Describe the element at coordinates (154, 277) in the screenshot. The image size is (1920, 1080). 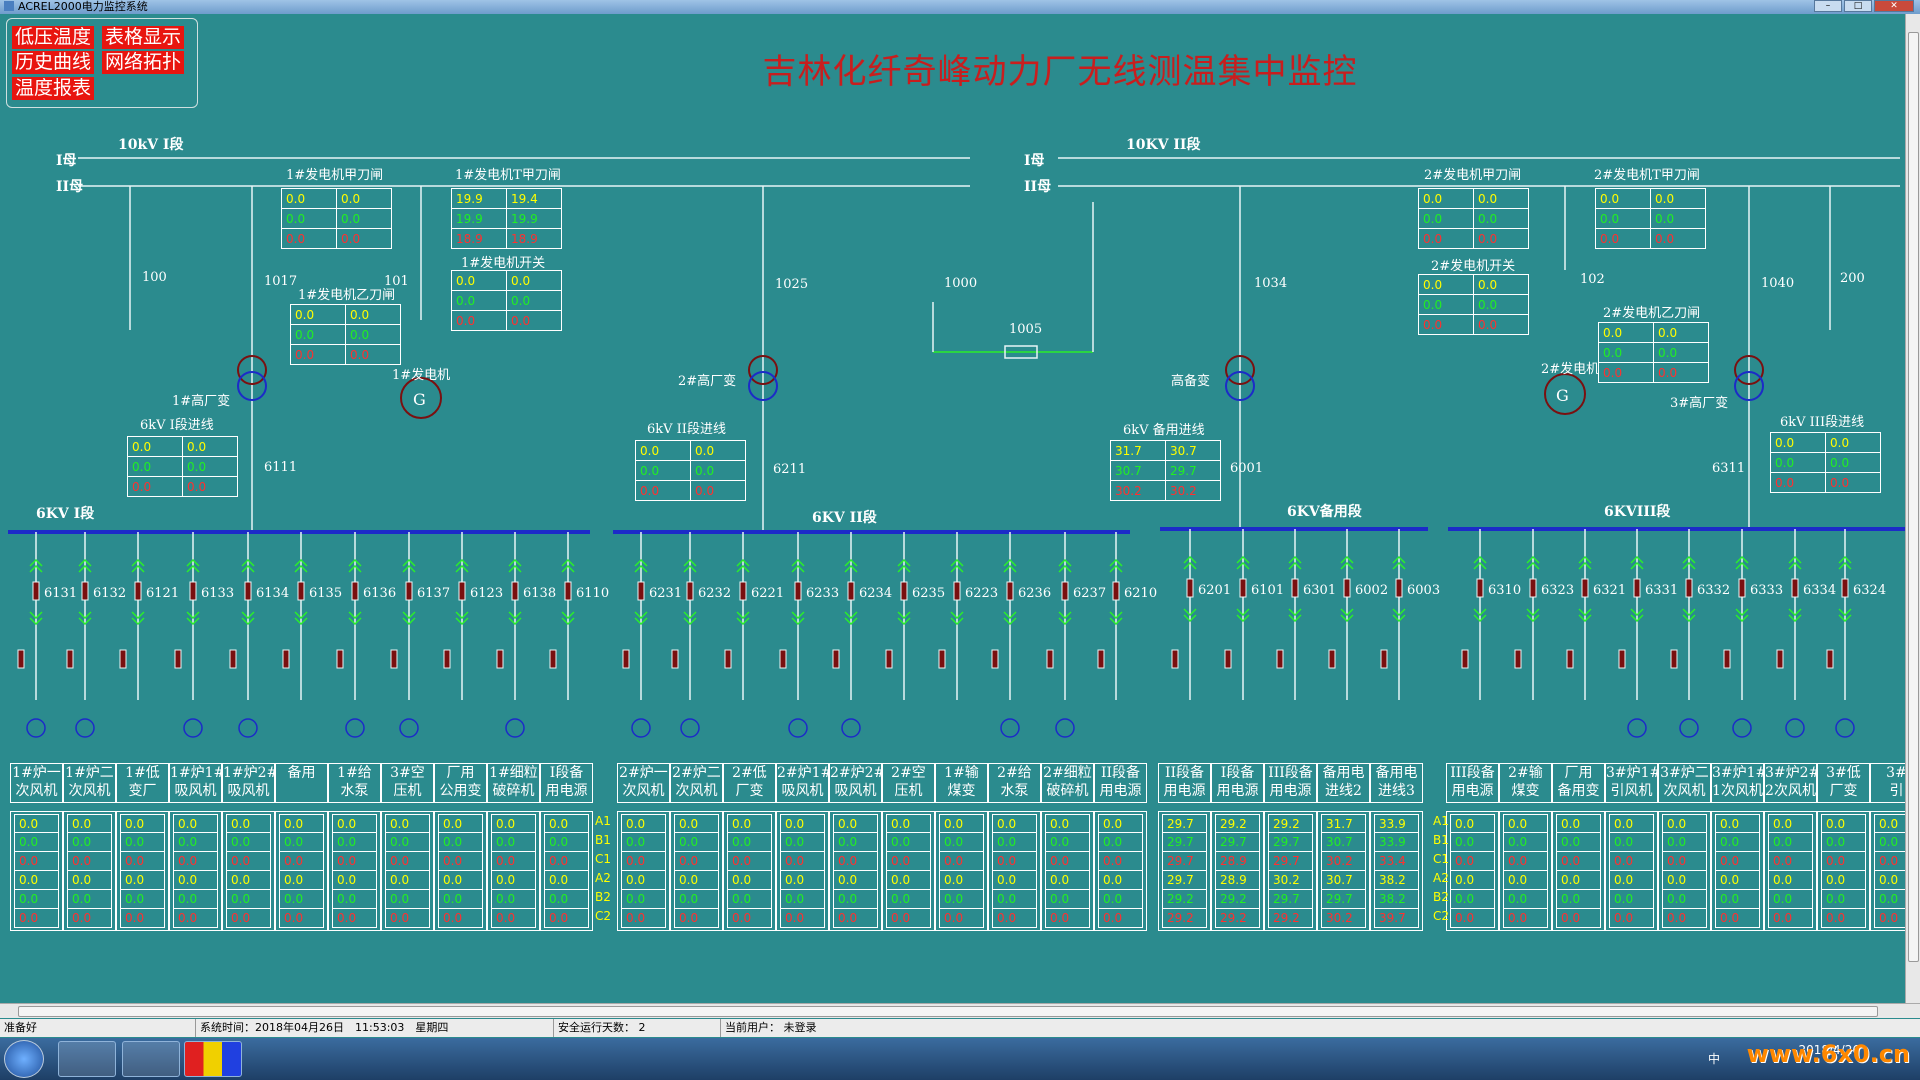
I see `label-100: 100` at that location.